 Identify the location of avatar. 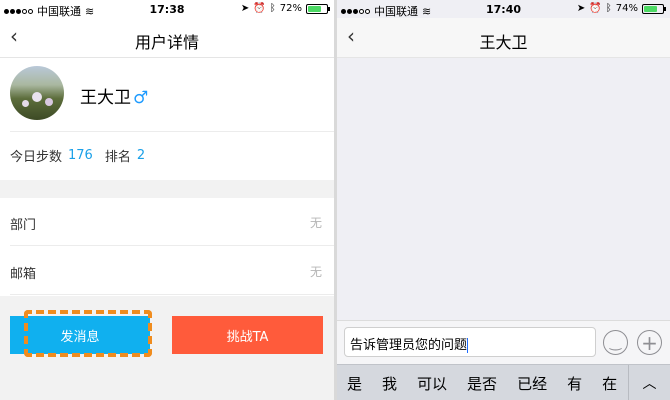
(37, 93).